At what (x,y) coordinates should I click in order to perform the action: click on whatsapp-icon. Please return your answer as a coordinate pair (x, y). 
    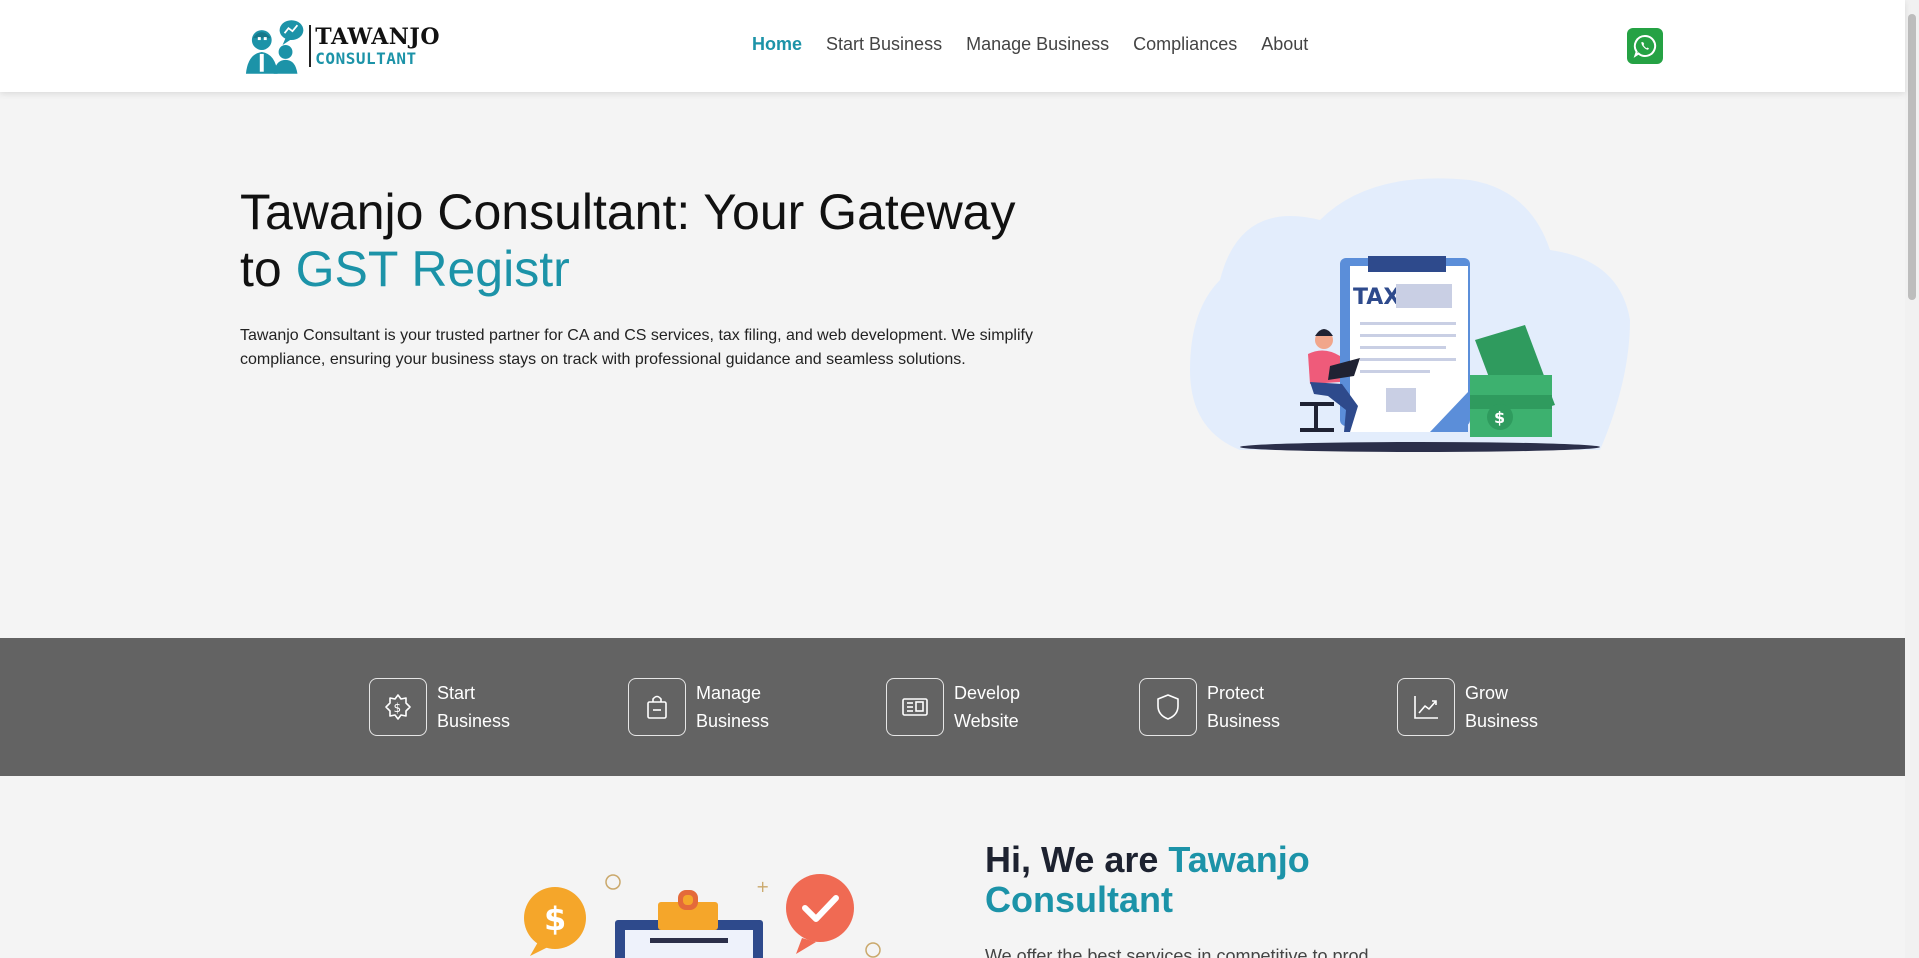
    Looking at the image, I should click on (1645, 46).